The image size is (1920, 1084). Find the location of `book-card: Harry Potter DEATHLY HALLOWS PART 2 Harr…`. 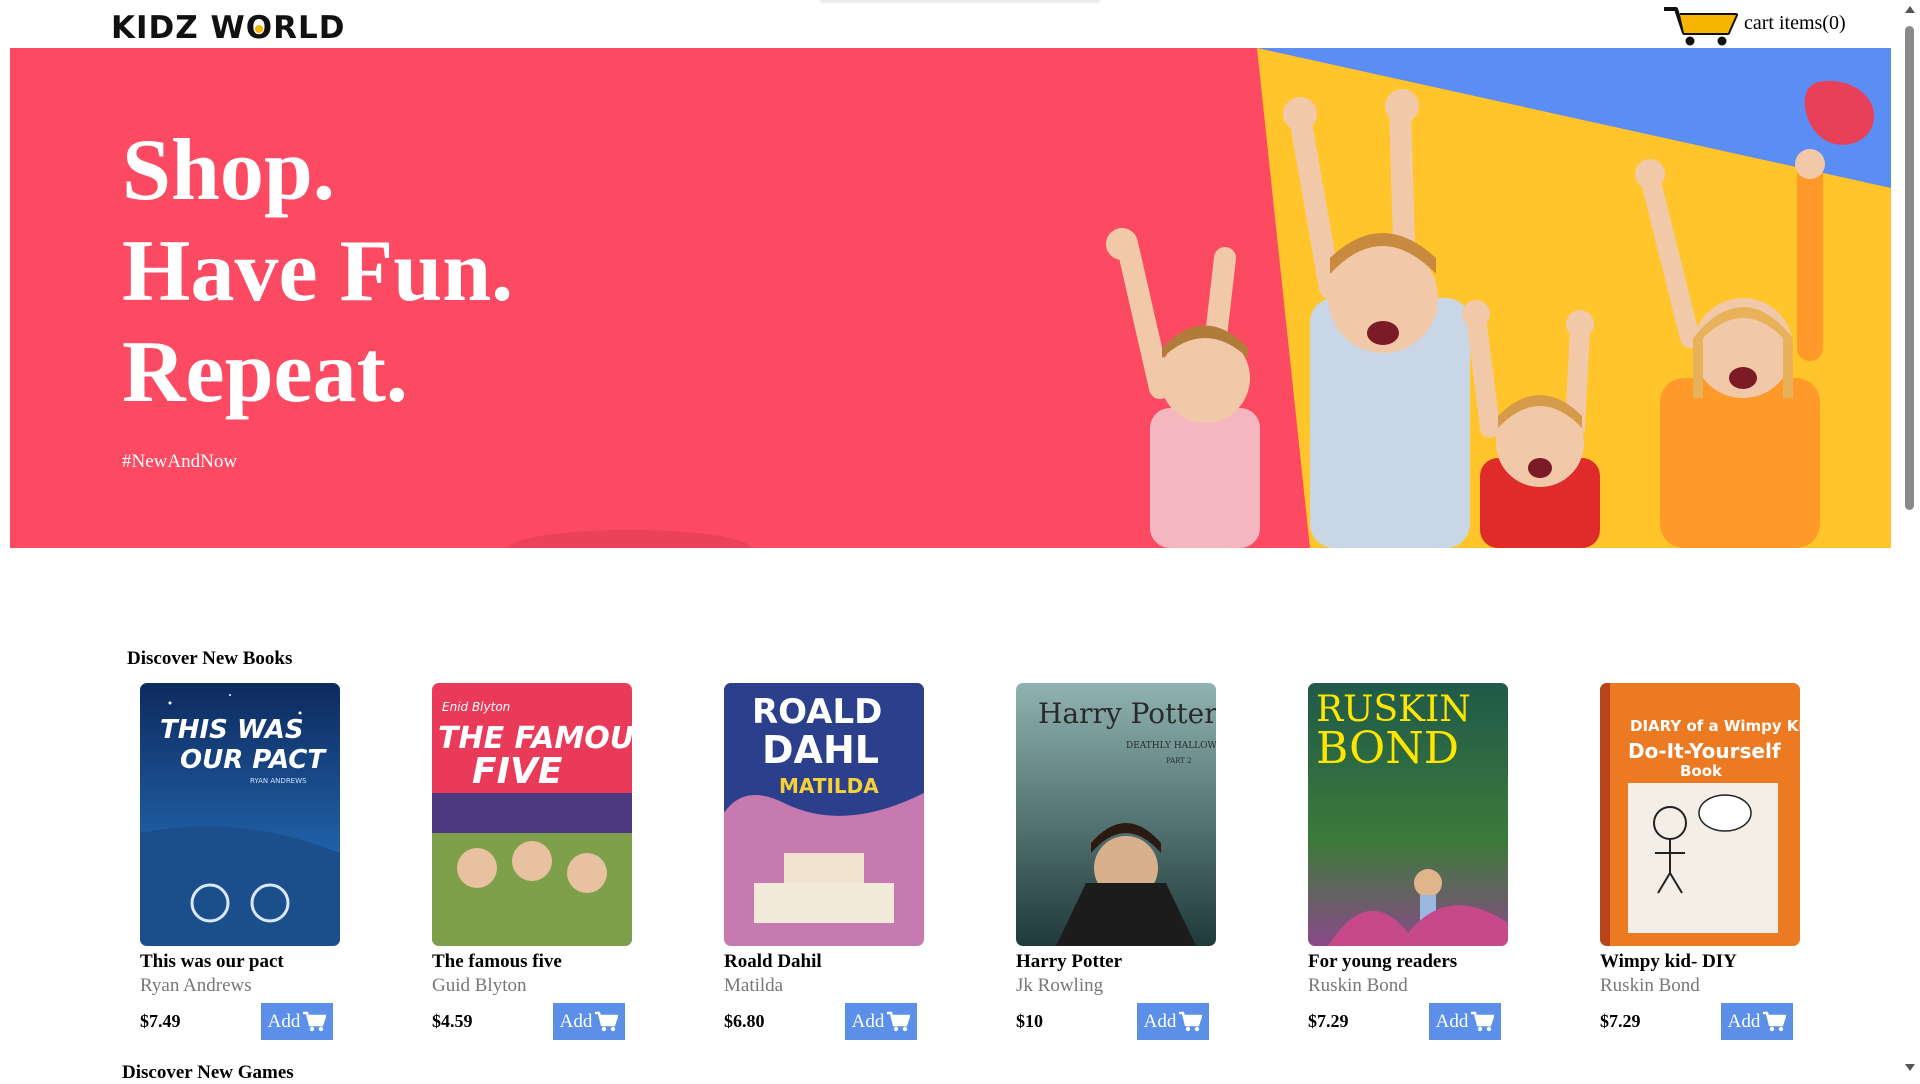

book-card: Harry Potter DEATHLY HALLOWS PART 2 Harr… is located at coordinates (1116, 863).